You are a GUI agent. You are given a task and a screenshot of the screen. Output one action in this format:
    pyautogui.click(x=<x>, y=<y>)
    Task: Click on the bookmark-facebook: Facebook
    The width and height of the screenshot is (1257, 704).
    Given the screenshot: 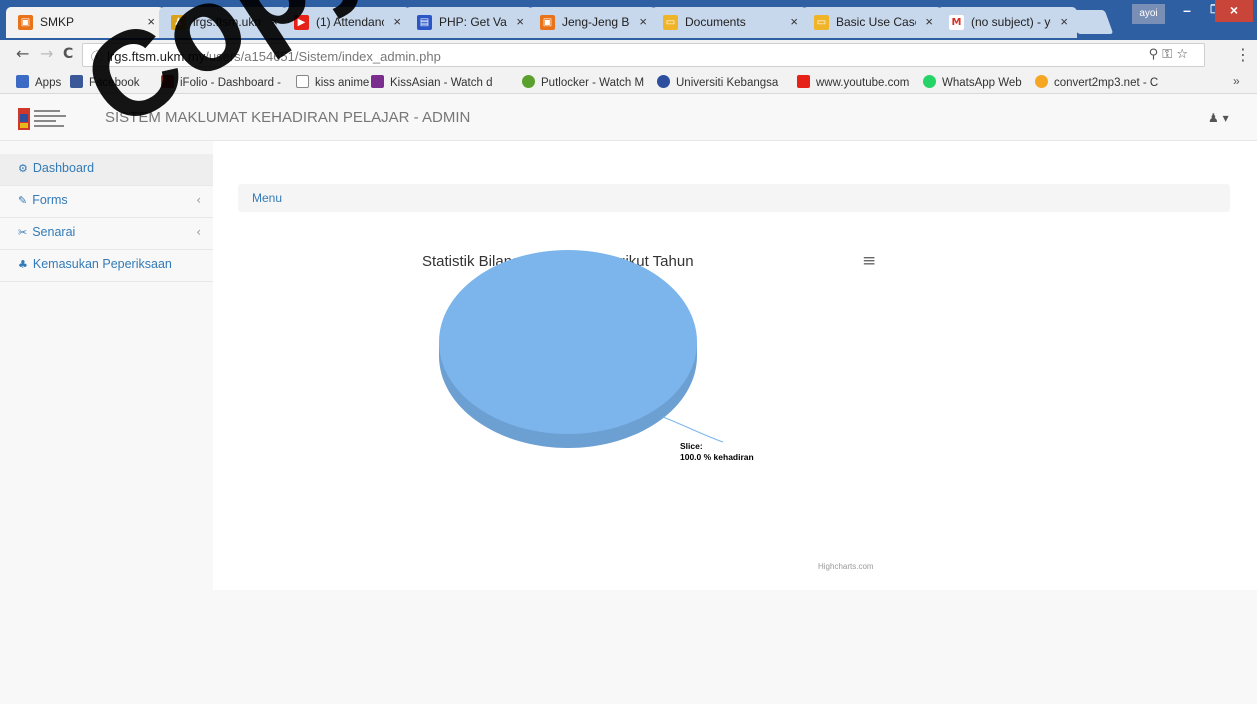 What is the action you would take?
    pyautogui.click(x=105, y=82)
    